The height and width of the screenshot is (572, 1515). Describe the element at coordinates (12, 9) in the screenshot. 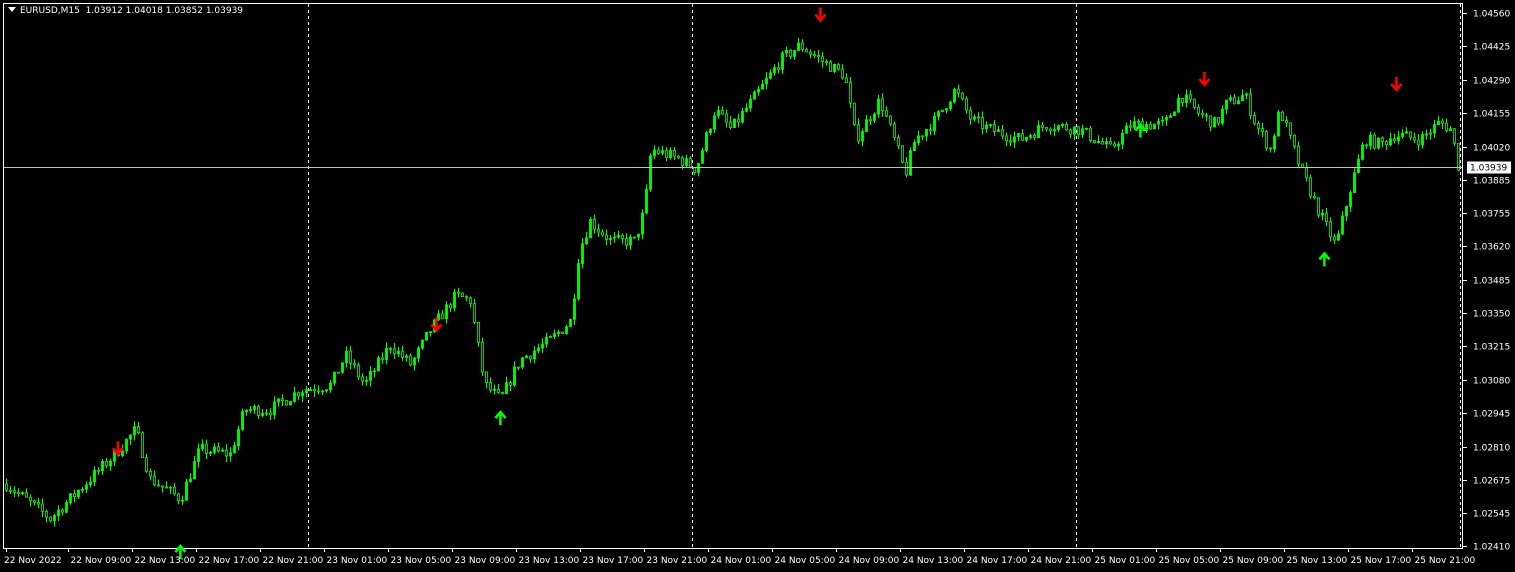

I see `dropdown-triangle-icon` at that location.